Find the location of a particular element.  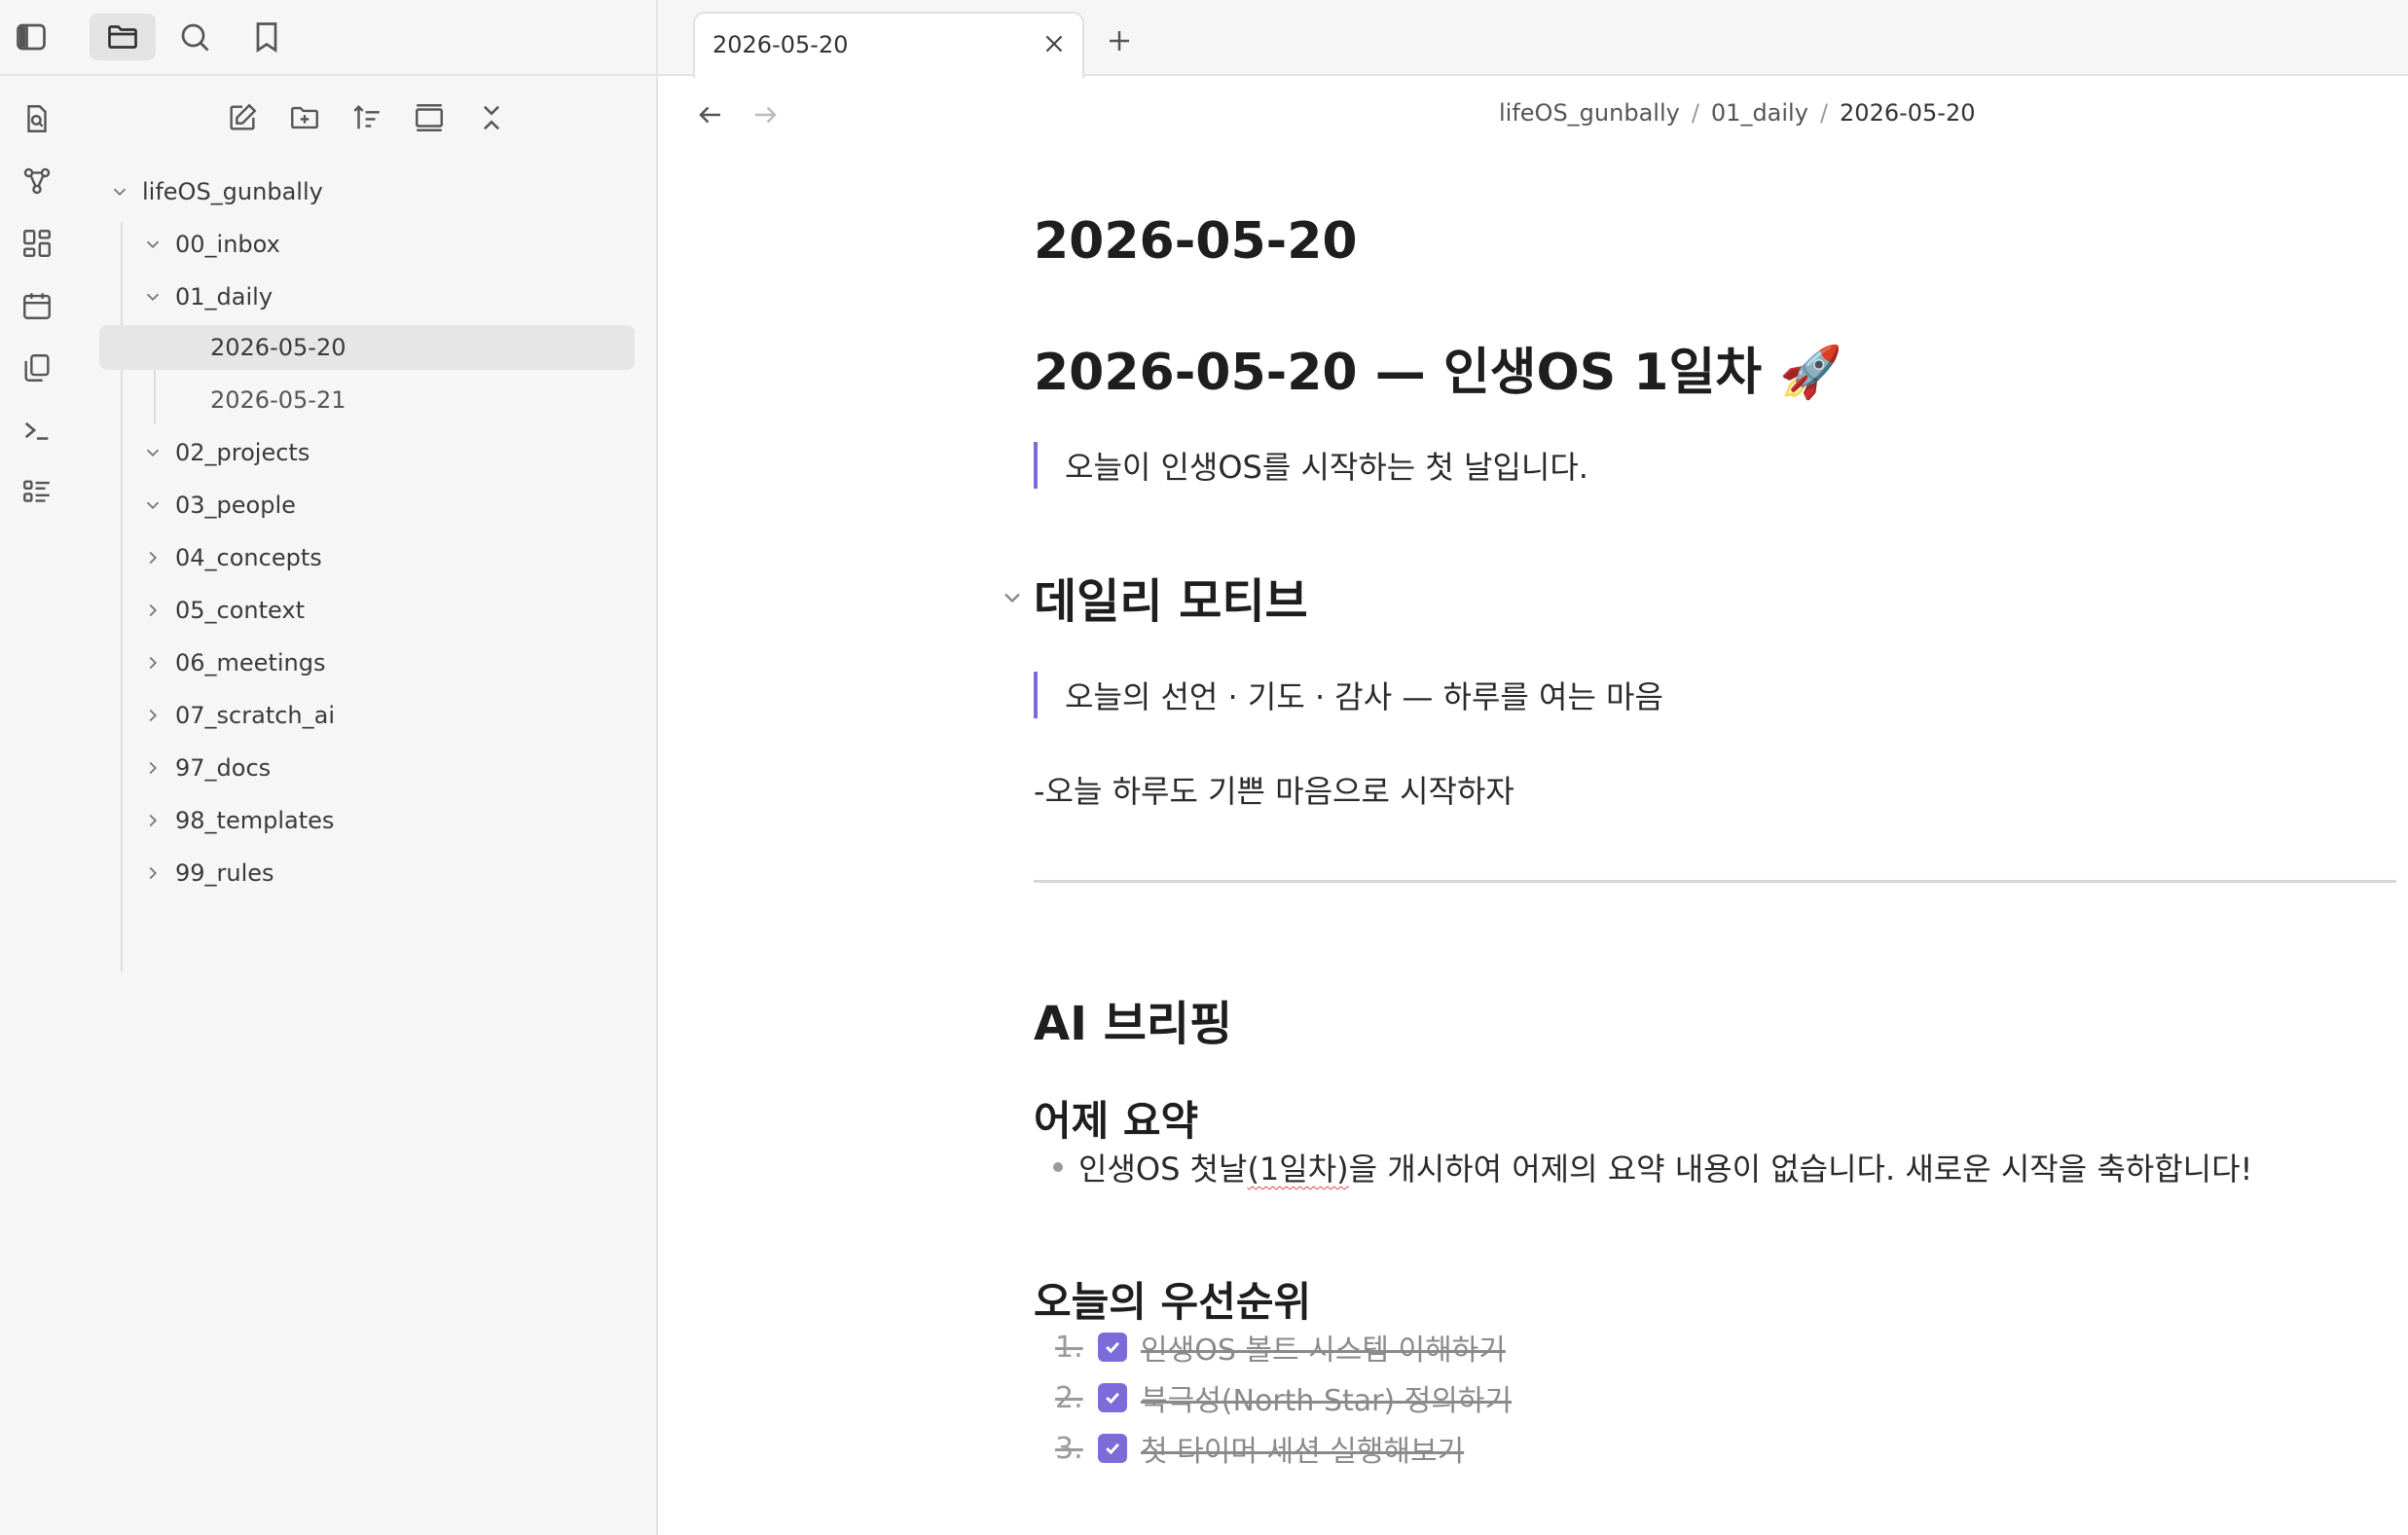

forward-button is located at coordinates (765, 114).